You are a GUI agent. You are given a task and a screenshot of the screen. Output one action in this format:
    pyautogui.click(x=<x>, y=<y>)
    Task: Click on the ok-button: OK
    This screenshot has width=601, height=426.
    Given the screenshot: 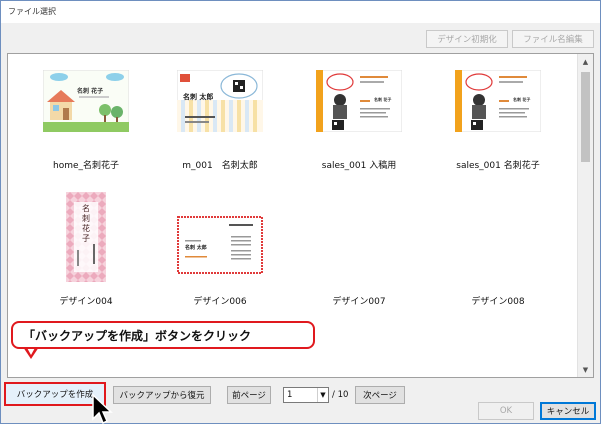 What is the action you would take?
    pyautogui.click(x=506, y=411)
    